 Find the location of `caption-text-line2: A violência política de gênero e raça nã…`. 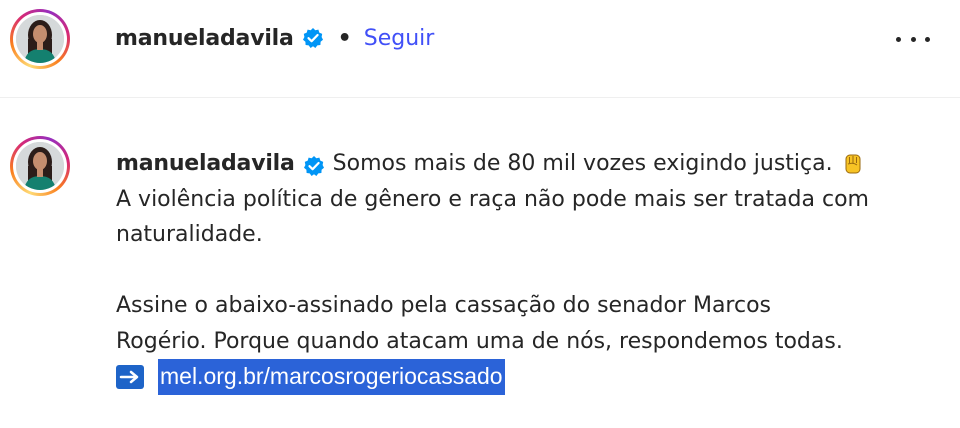

caption-text-line2: A violência política de gênero e raça nã… is located at coordinates (492, 199).